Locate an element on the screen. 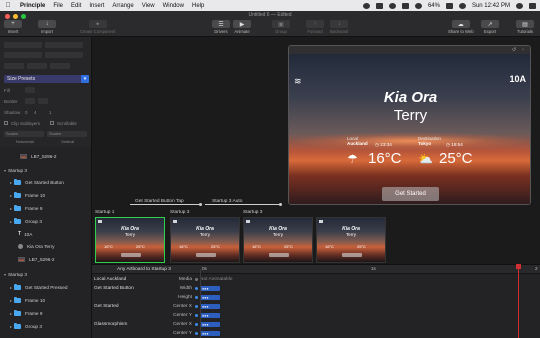 The width and height of the screenshot is (540, 338). rotation-field is located at coordinates (37, 66).